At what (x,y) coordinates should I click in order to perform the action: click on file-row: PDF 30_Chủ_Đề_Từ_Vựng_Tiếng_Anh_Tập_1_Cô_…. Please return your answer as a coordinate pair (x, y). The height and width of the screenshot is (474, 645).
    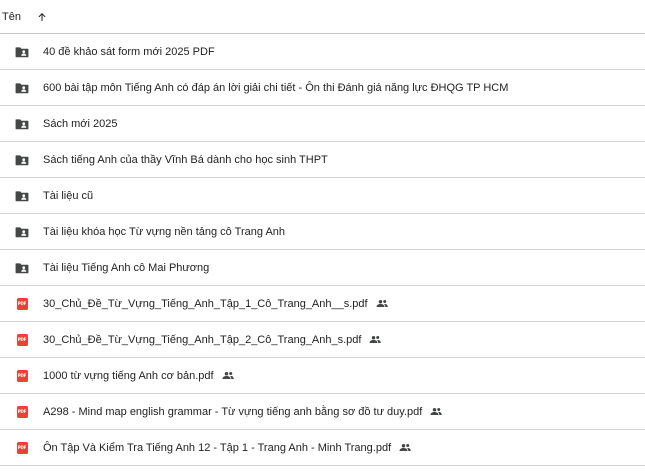
    Looking at the image, I should click on (322, 304).